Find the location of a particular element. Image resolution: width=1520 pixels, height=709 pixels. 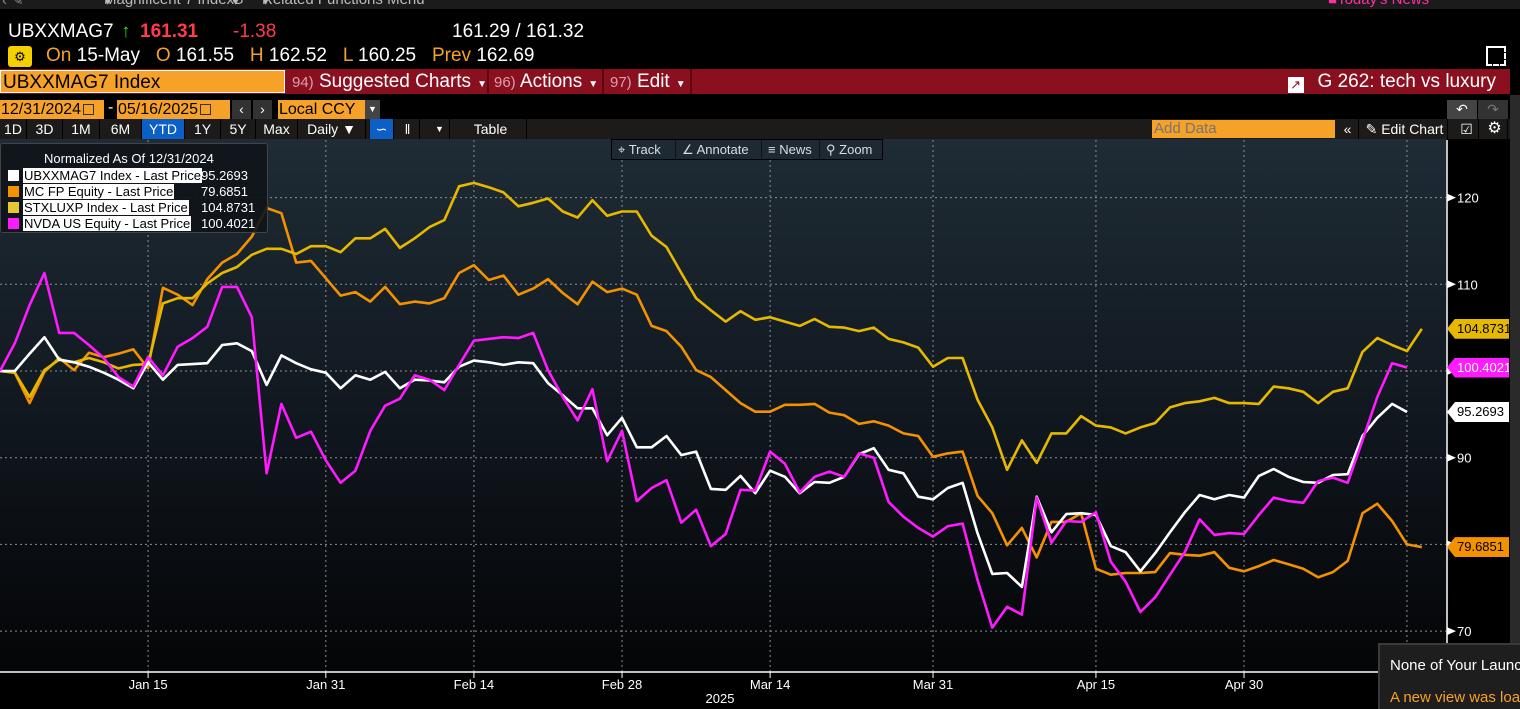

x-tick-label: Mar 14 is located at coordinates (770, 684).